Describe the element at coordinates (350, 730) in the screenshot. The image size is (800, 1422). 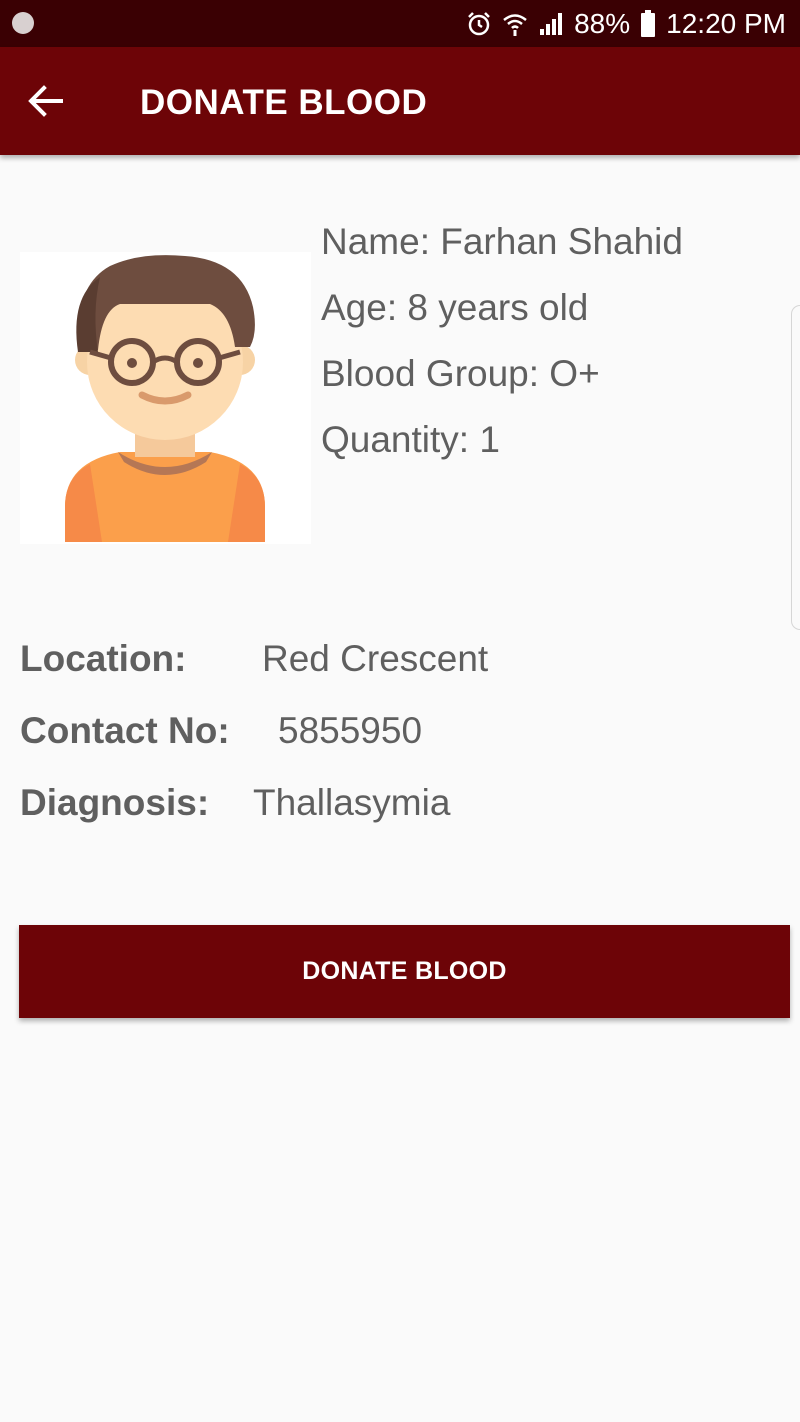
I see `contact-value: 5855950` at that location.